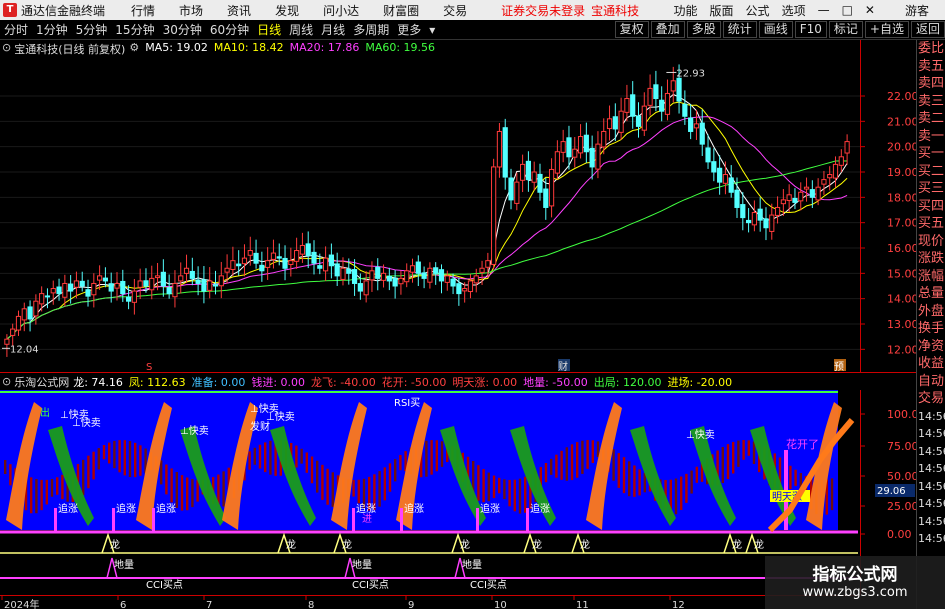 The width and height of the screenshot is (945, 609). Describe the element at coordinates (6, 381) in the screenshot. I see `indicator-expand-icon: ⊙` at that location.